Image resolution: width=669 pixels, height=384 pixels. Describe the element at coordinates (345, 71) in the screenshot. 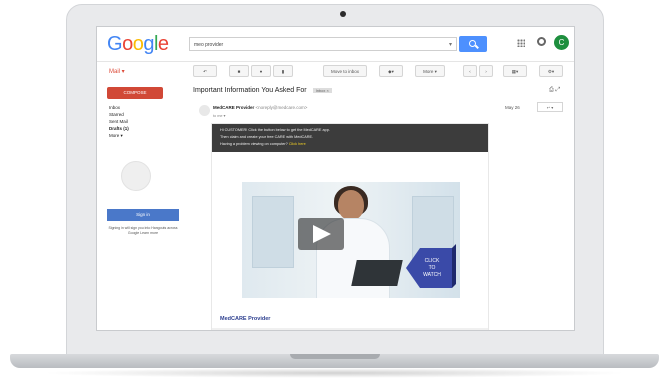

I see `move-to-inbox-button: Move to inbox` at that location.